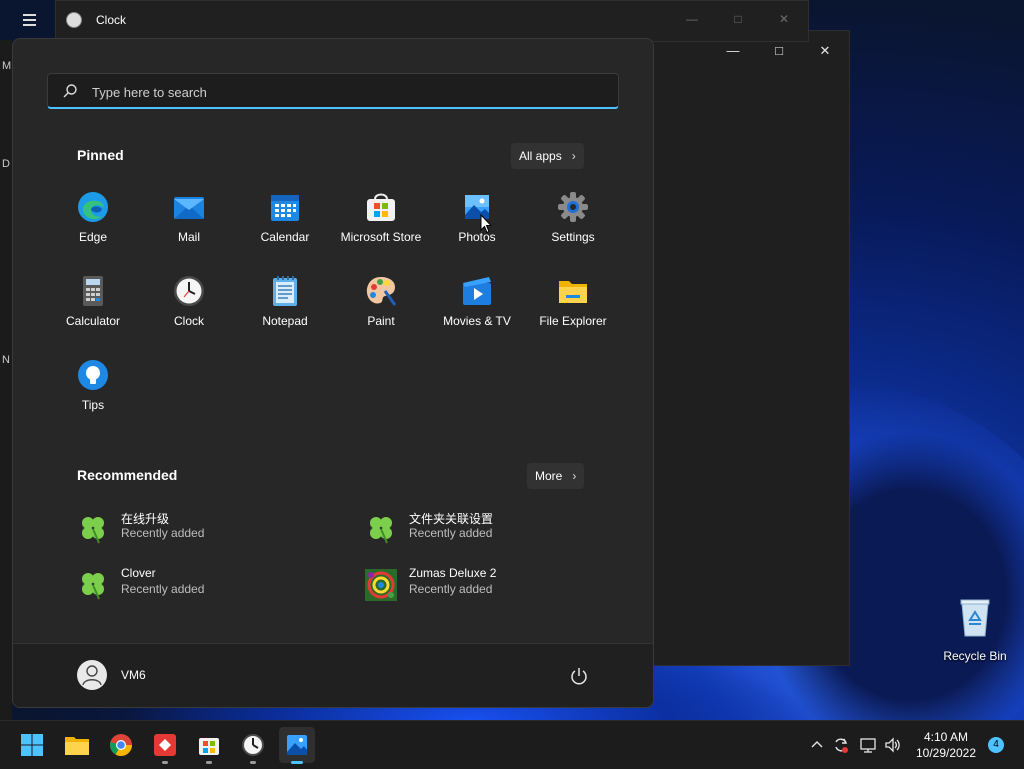 The image size is (1024, 769). I want to click on search-icon, so click(70, 91).